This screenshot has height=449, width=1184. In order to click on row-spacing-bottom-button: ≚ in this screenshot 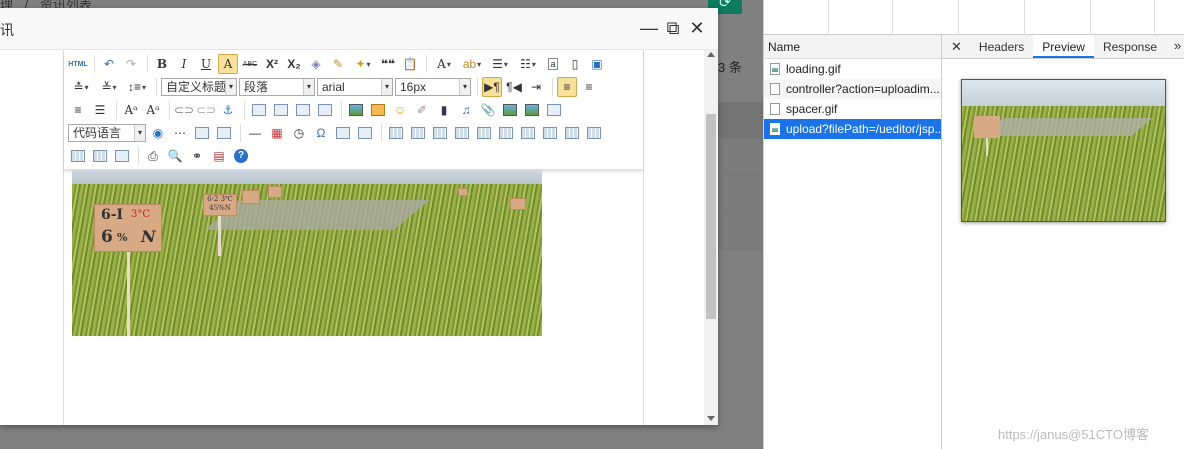, I will do `click(109, 87)`.